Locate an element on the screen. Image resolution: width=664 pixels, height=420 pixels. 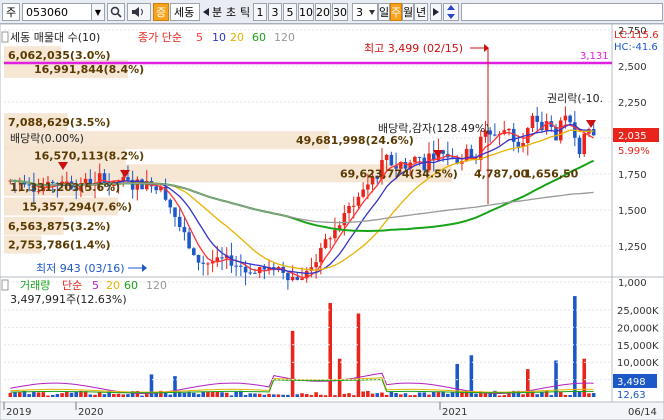
unit-month: 월 is located at coordinates (408, 12).